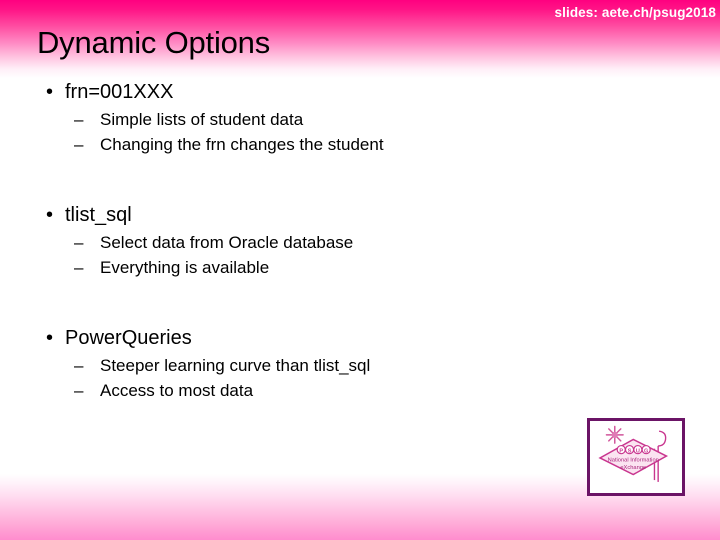 This screenshot has width=720, height=540. Describe the element at coordinates (154, 42) in the screenshot. I see `slide-title: Dynamic Options` at that location.